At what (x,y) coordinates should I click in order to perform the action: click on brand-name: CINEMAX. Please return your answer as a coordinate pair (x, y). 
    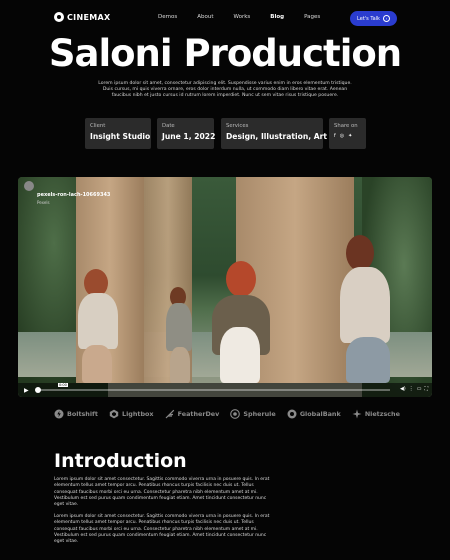
    Looking at the image, I should click on (89, 17).